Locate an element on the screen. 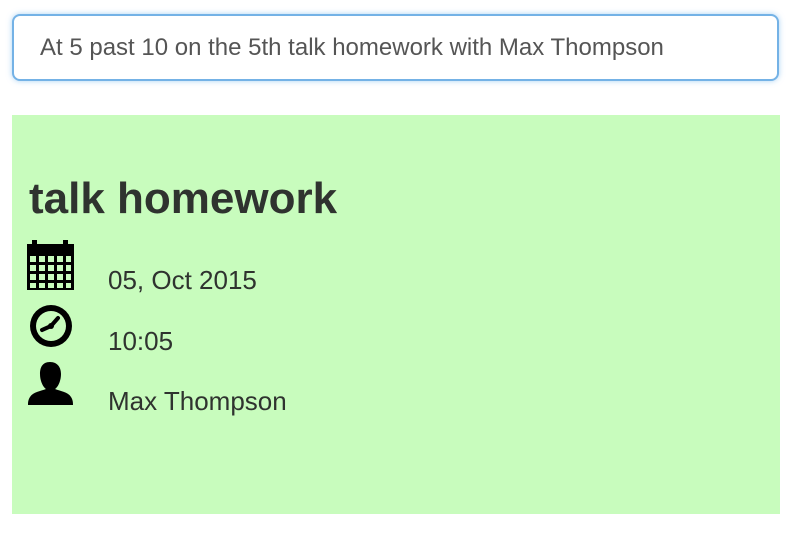 The width and height of the screenshot is (796, 534). event-date: 05, Oct 2015 is located at coordinates (182, 280).